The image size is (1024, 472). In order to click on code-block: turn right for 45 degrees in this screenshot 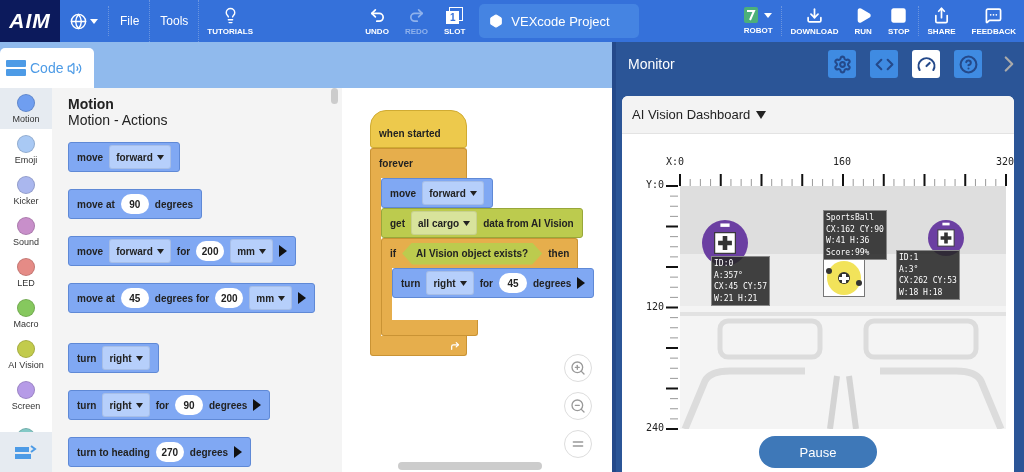, I will do `click(493, 283)`.